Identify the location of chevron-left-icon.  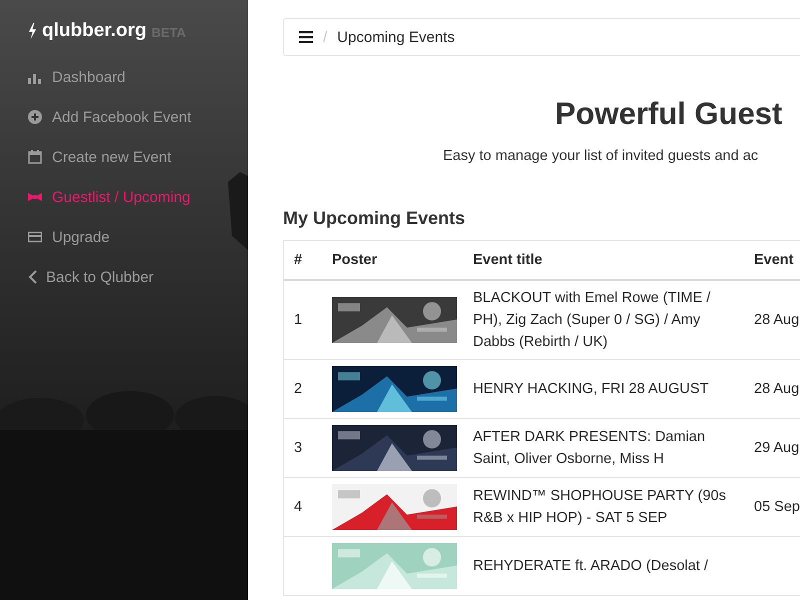
(33, 277).